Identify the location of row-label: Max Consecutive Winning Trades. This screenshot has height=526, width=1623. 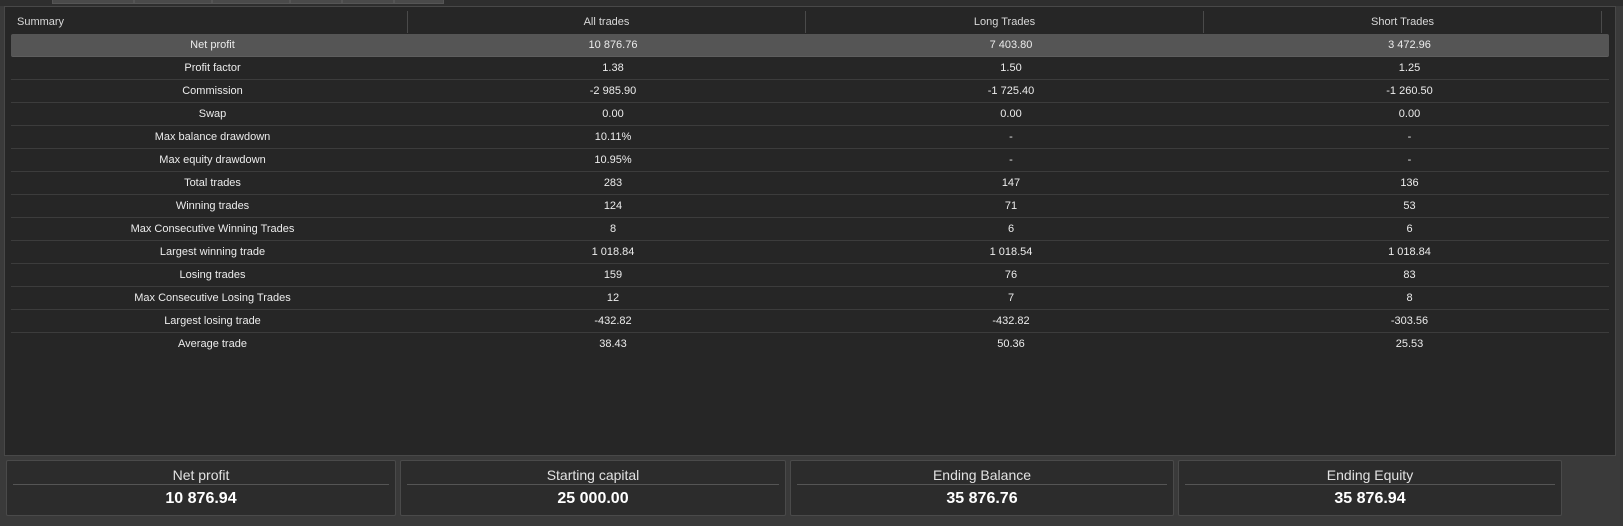
(212, 229).